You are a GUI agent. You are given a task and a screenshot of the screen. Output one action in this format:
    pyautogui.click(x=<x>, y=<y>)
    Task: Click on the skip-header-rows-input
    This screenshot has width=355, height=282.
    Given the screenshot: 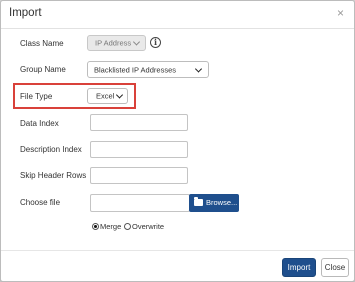 What is the action you would take?
    pyautogui.click(x=139, y=175)
    